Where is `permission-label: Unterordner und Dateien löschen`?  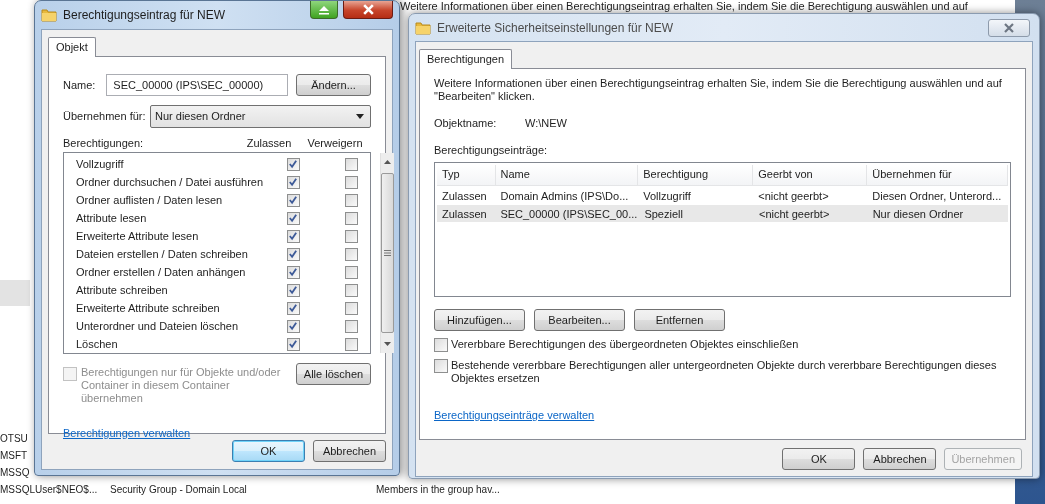 permission-label: Unterordner und Dateien löschen is located at coordinates (157, 326).